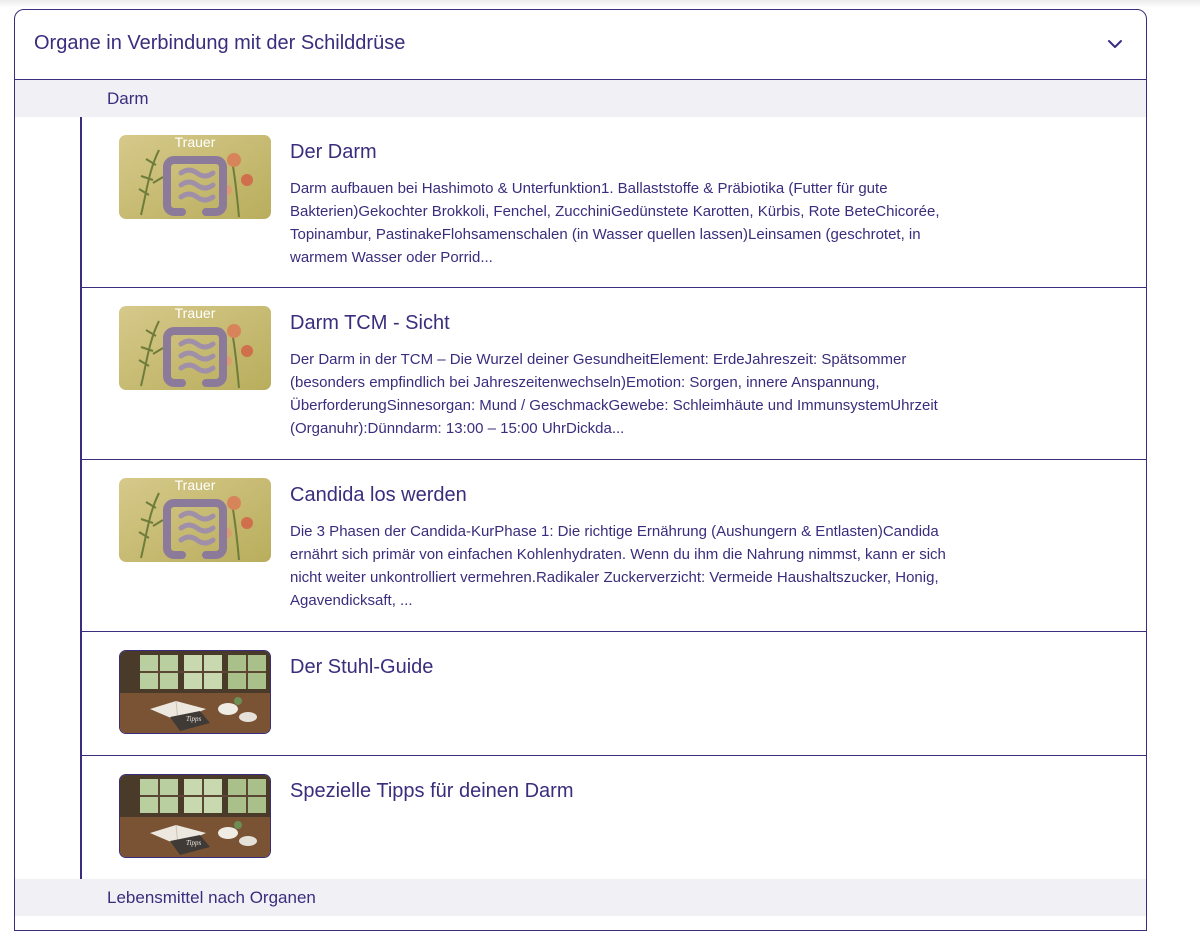 Image resolution: width=1200 pixels, height=931 pixels. I want to click on item-title: Darm TCM - Sicht, so click(370, 323).